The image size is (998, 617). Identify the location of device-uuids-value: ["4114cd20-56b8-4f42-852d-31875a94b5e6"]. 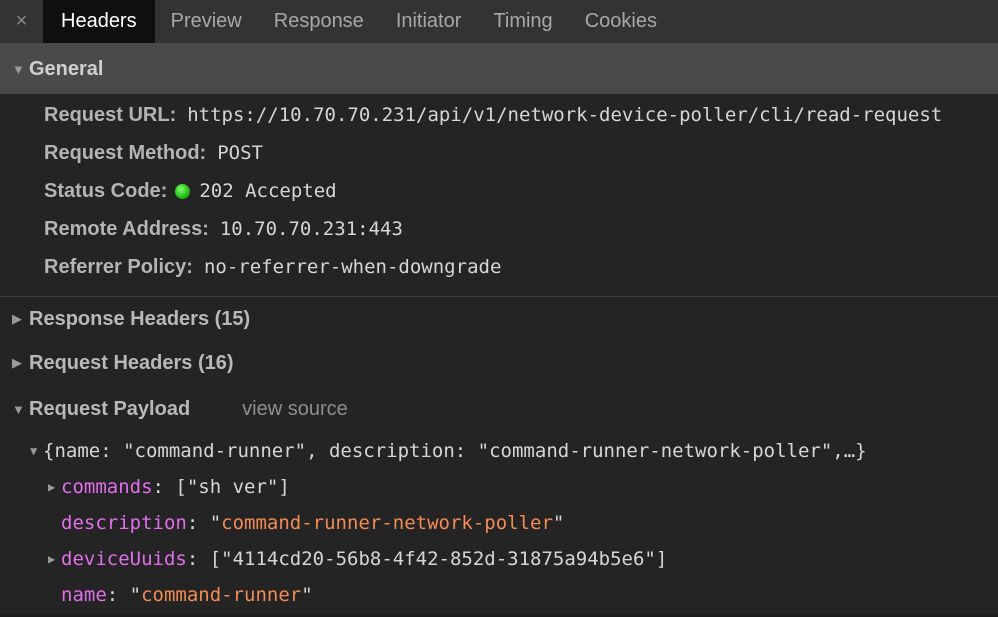
(438, 559).